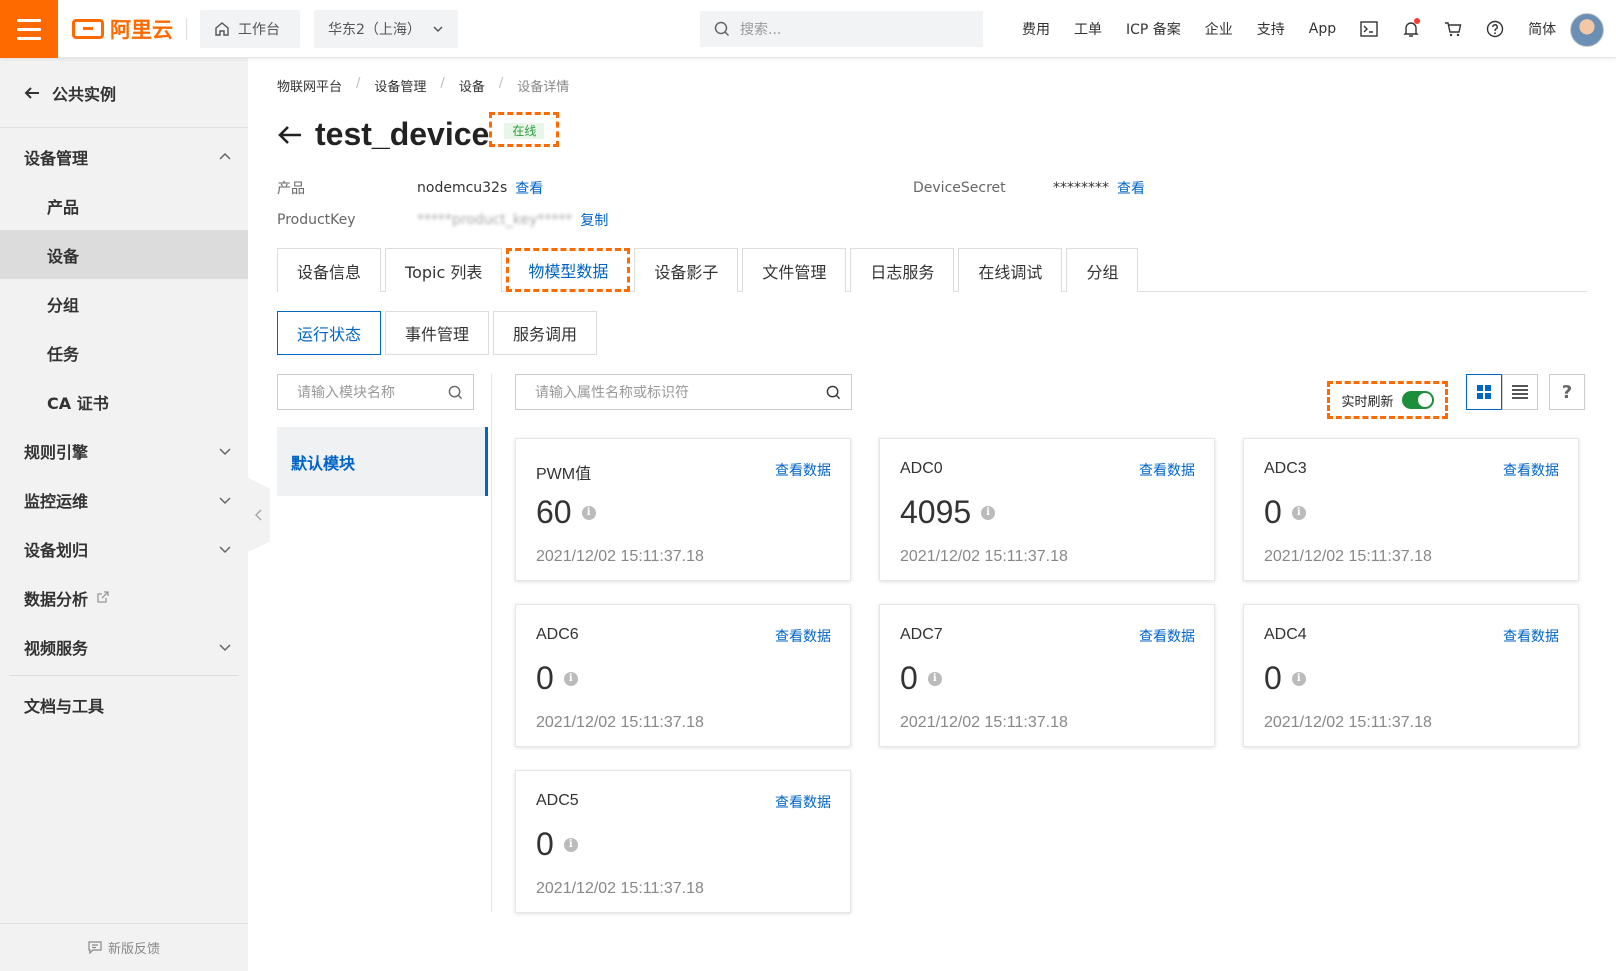  Describe the element at coordinates (1411, 28) in the screenshot. I see `bell-icon` at that location.